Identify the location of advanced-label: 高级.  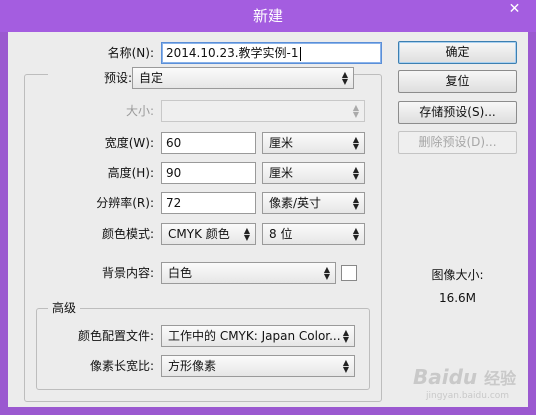
(64, 308).